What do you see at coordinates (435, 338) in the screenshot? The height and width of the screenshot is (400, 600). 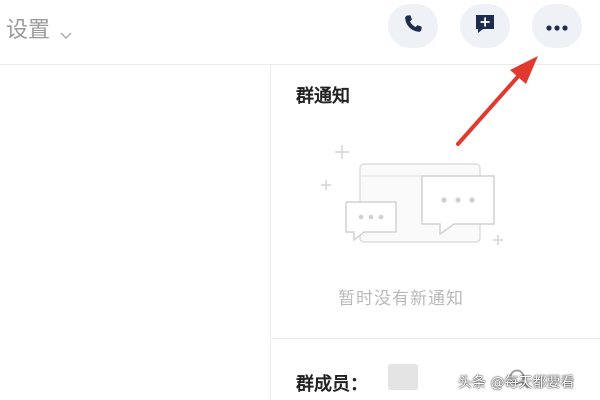 I see `members-divider` at bounding box center [435, 338].